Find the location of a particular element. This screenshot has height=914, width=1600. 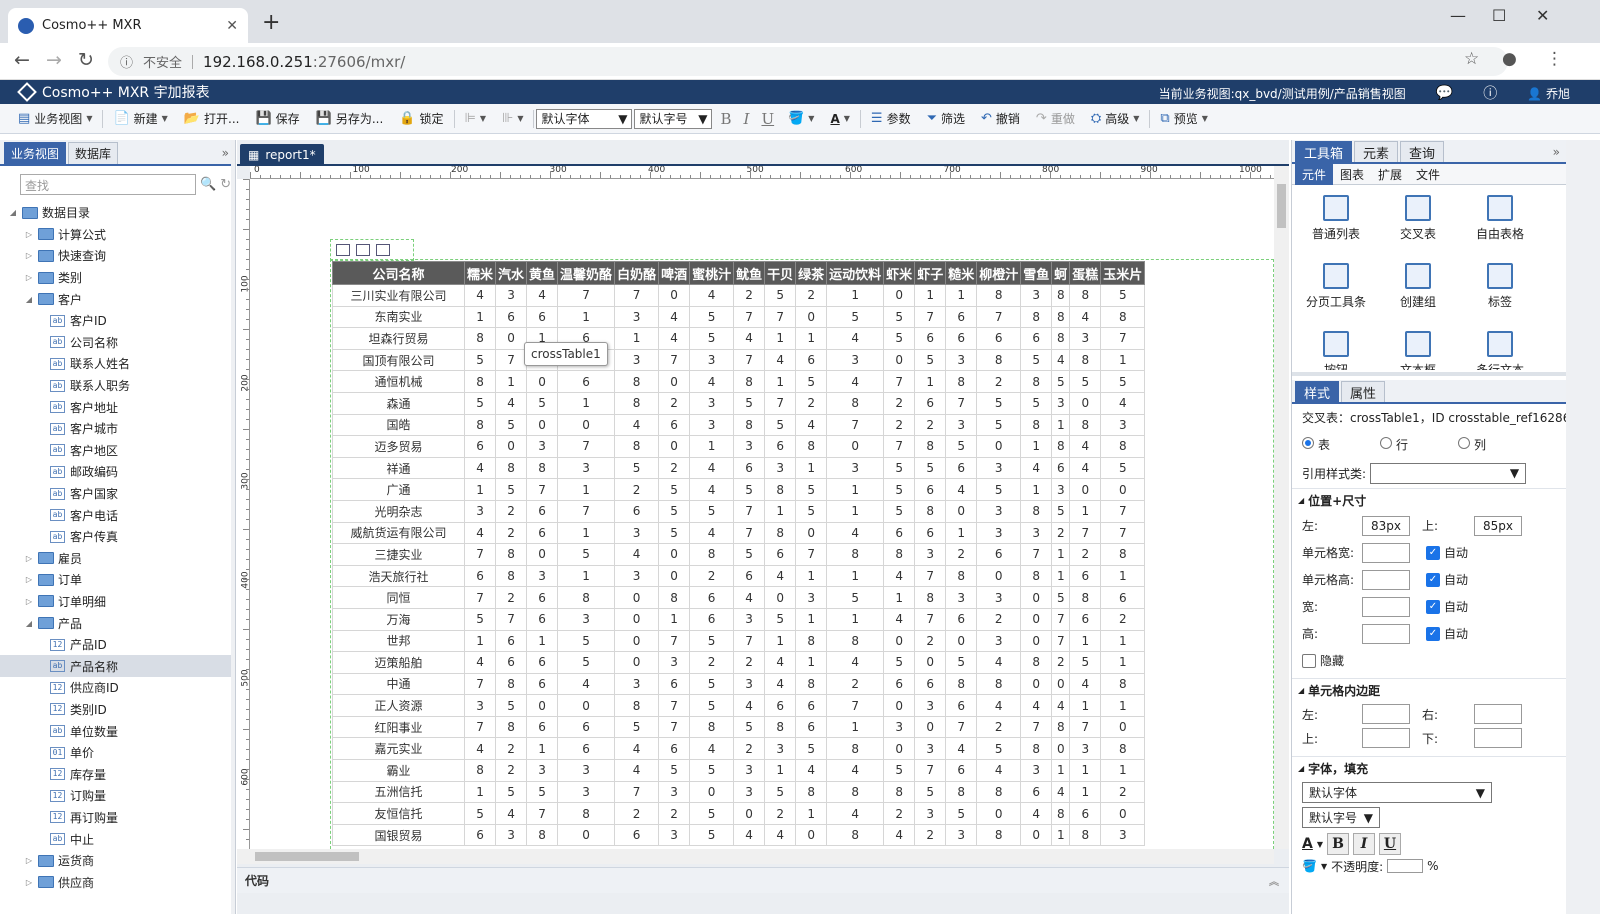

subtab-components: 元件 is located at coordinates (1314, 174).